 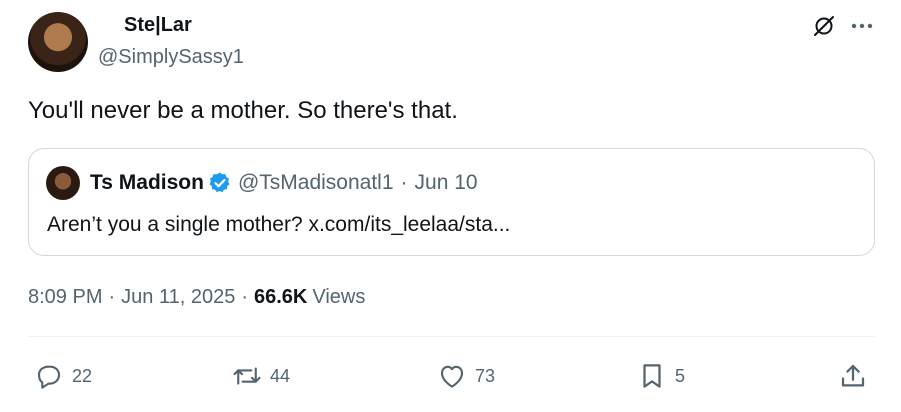 What do you see at coordinates (280, 375) in the screenshot?
I see `repost-count: 44` at bounding box center [280, 375].